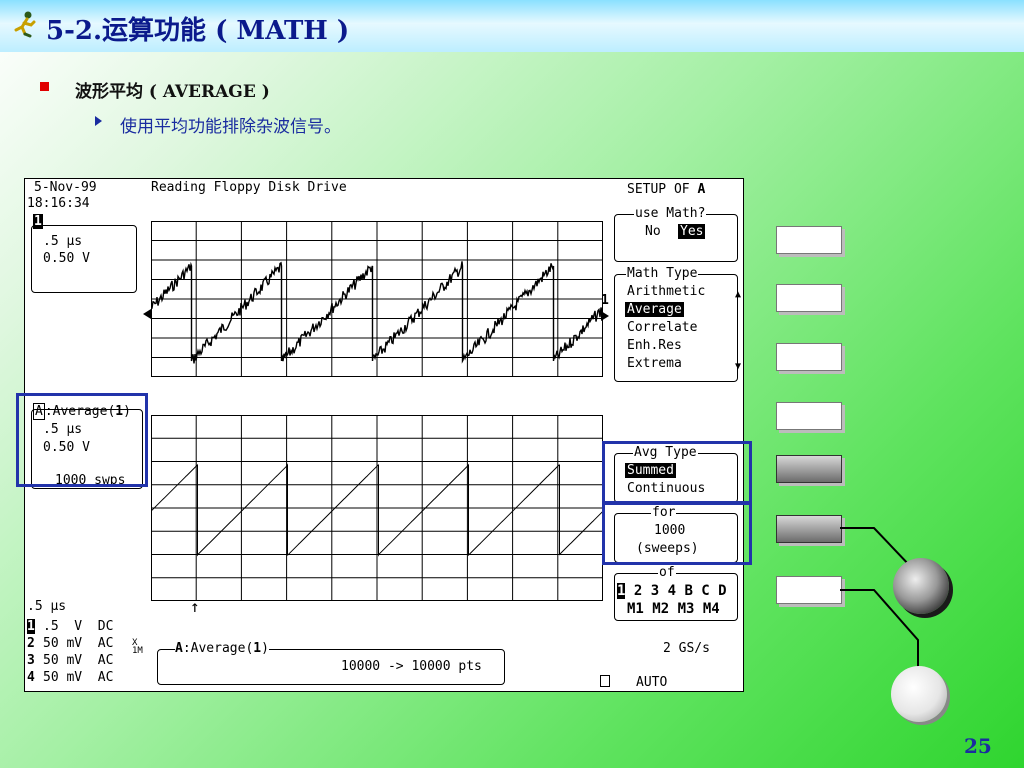  Describe the element at coordinates (919, 694) in the screenshot. I see `adjust-knob-lower` at that location.